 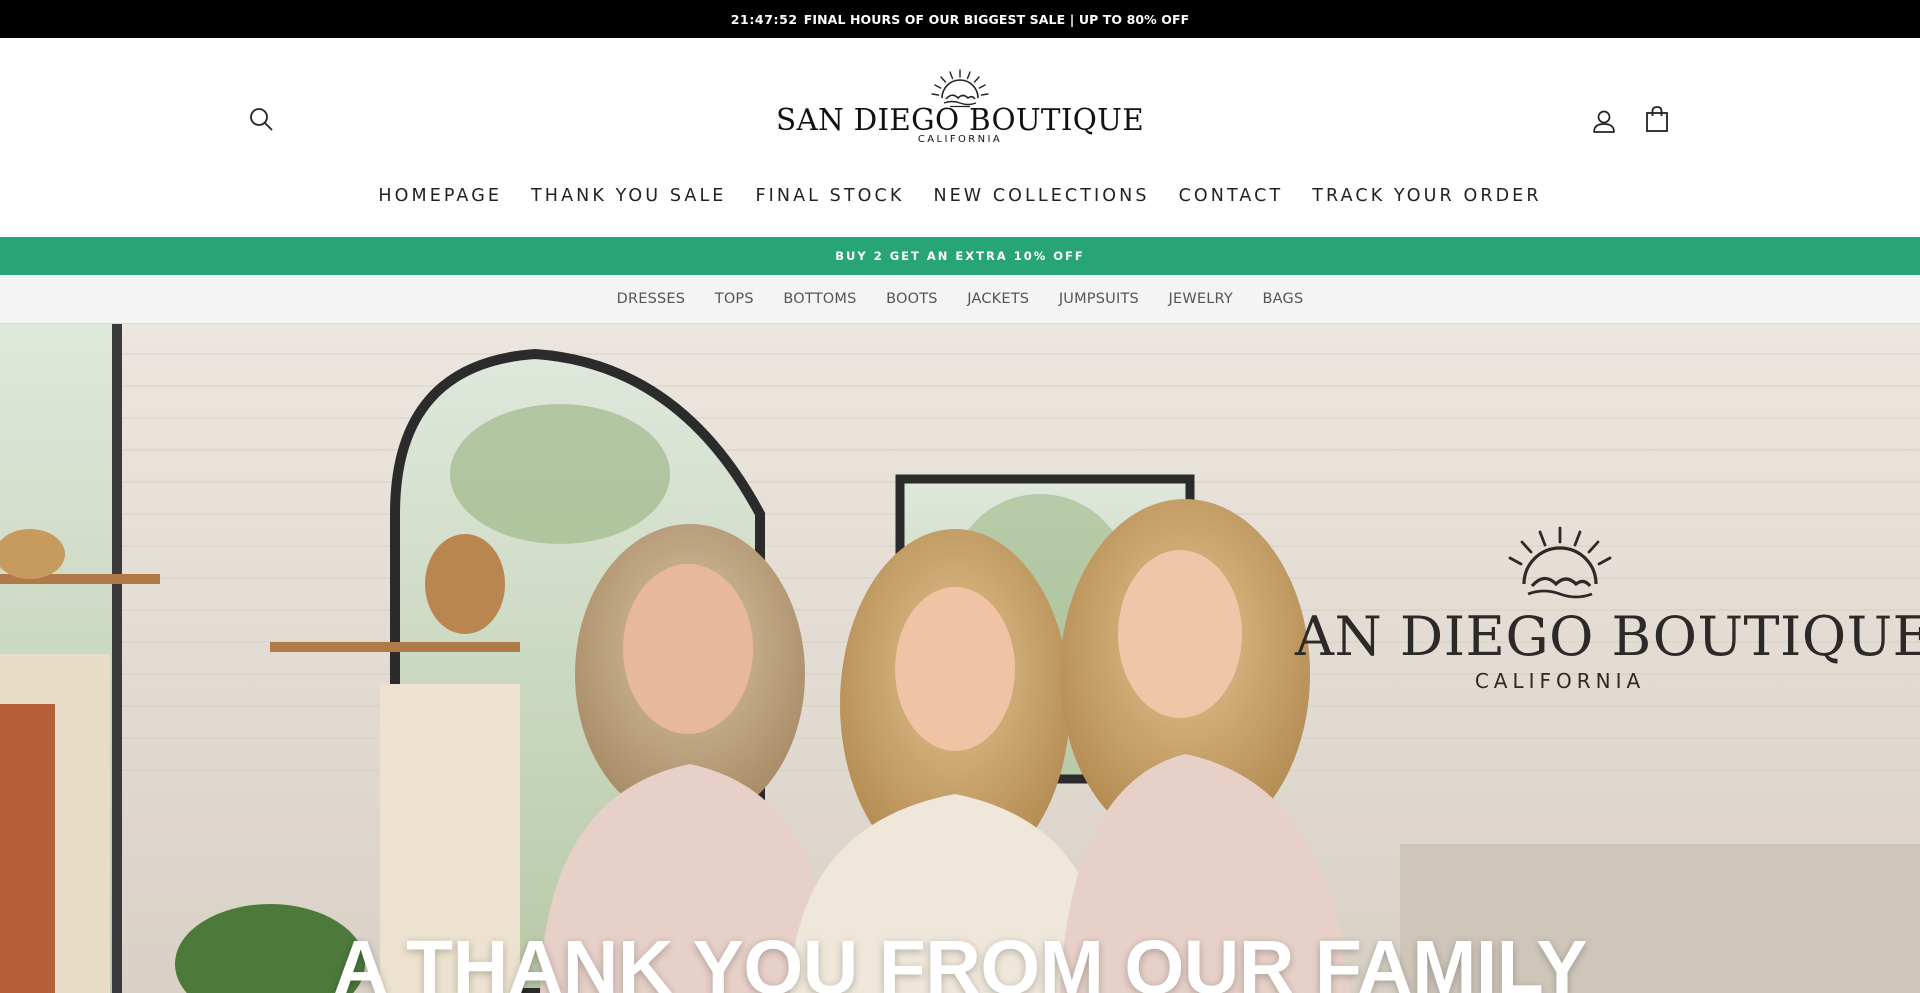 I want to click on category-bags: BAGS, so click(x=1283, y=299).